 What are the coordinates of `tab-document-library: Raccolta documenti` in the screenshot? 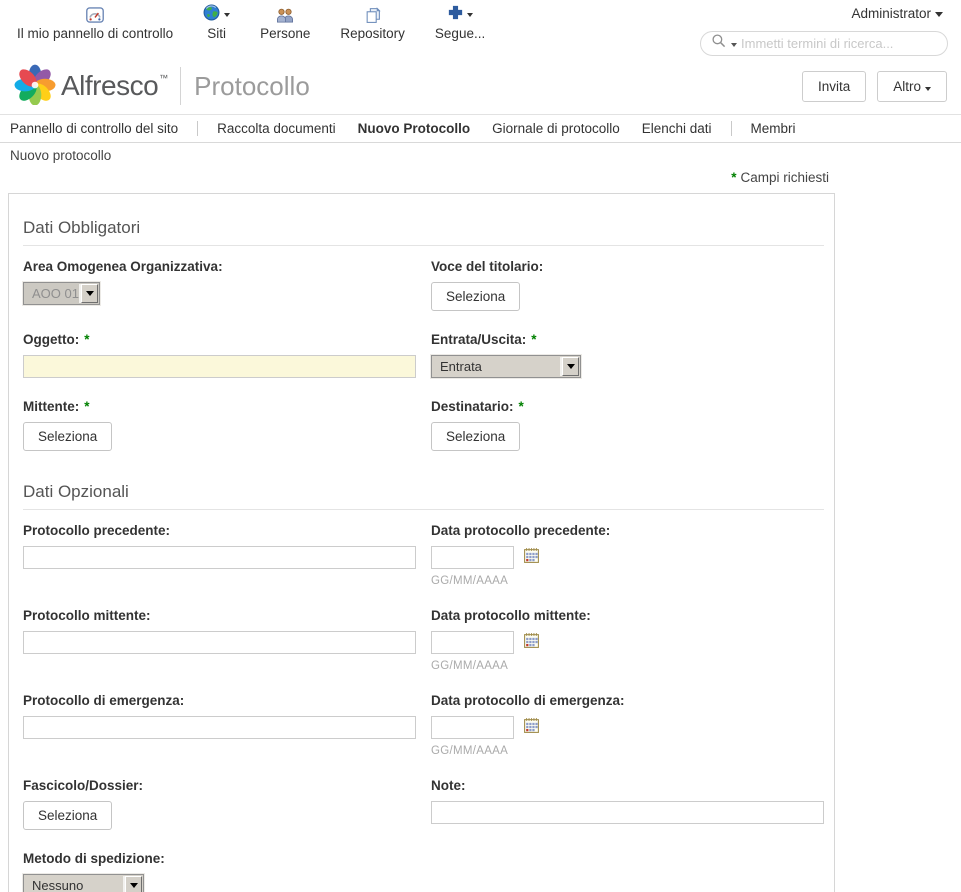 It's located at (276, 128).